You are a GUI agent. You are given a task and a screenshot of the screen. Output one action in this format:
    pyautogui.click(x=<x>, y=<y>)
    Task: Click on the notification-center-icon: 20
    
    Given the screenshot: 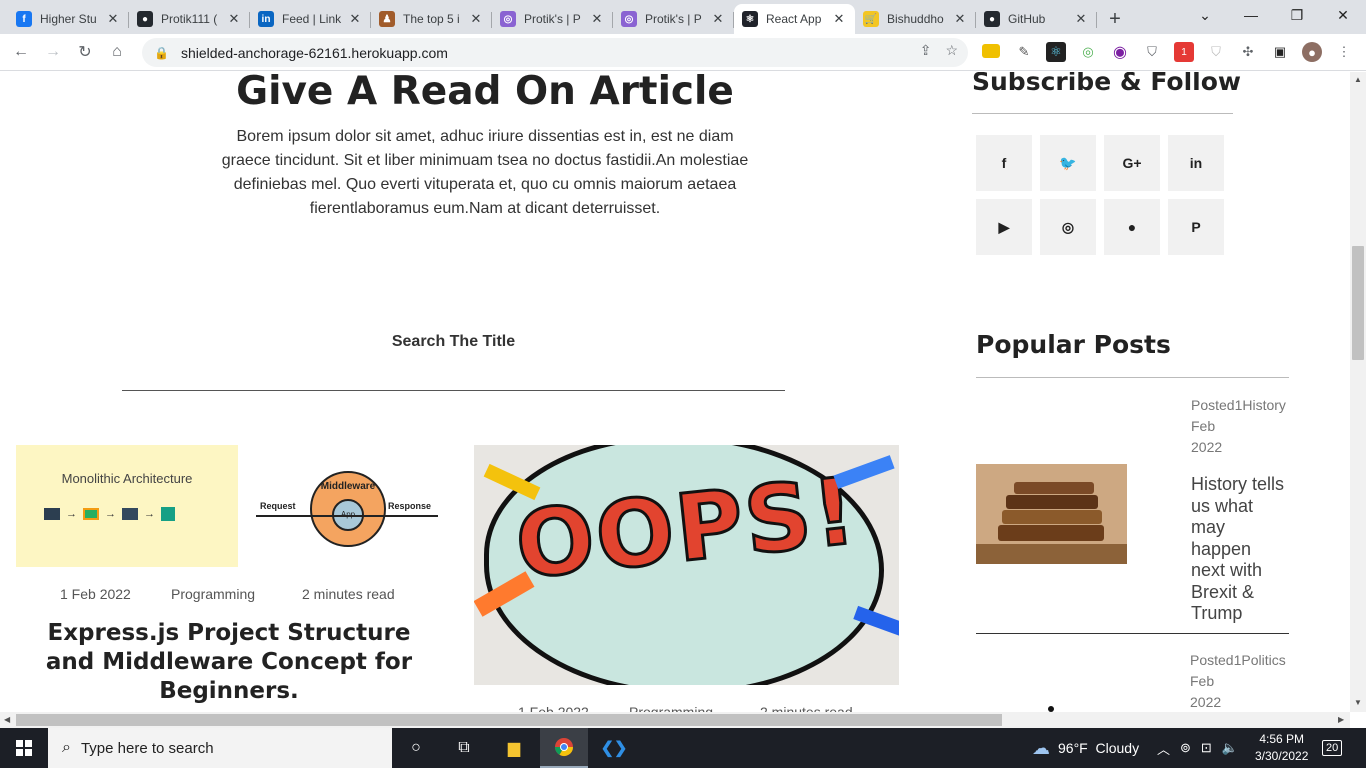 What is the action you would take?
    pyautogui.click(x=1332, y=748)
    